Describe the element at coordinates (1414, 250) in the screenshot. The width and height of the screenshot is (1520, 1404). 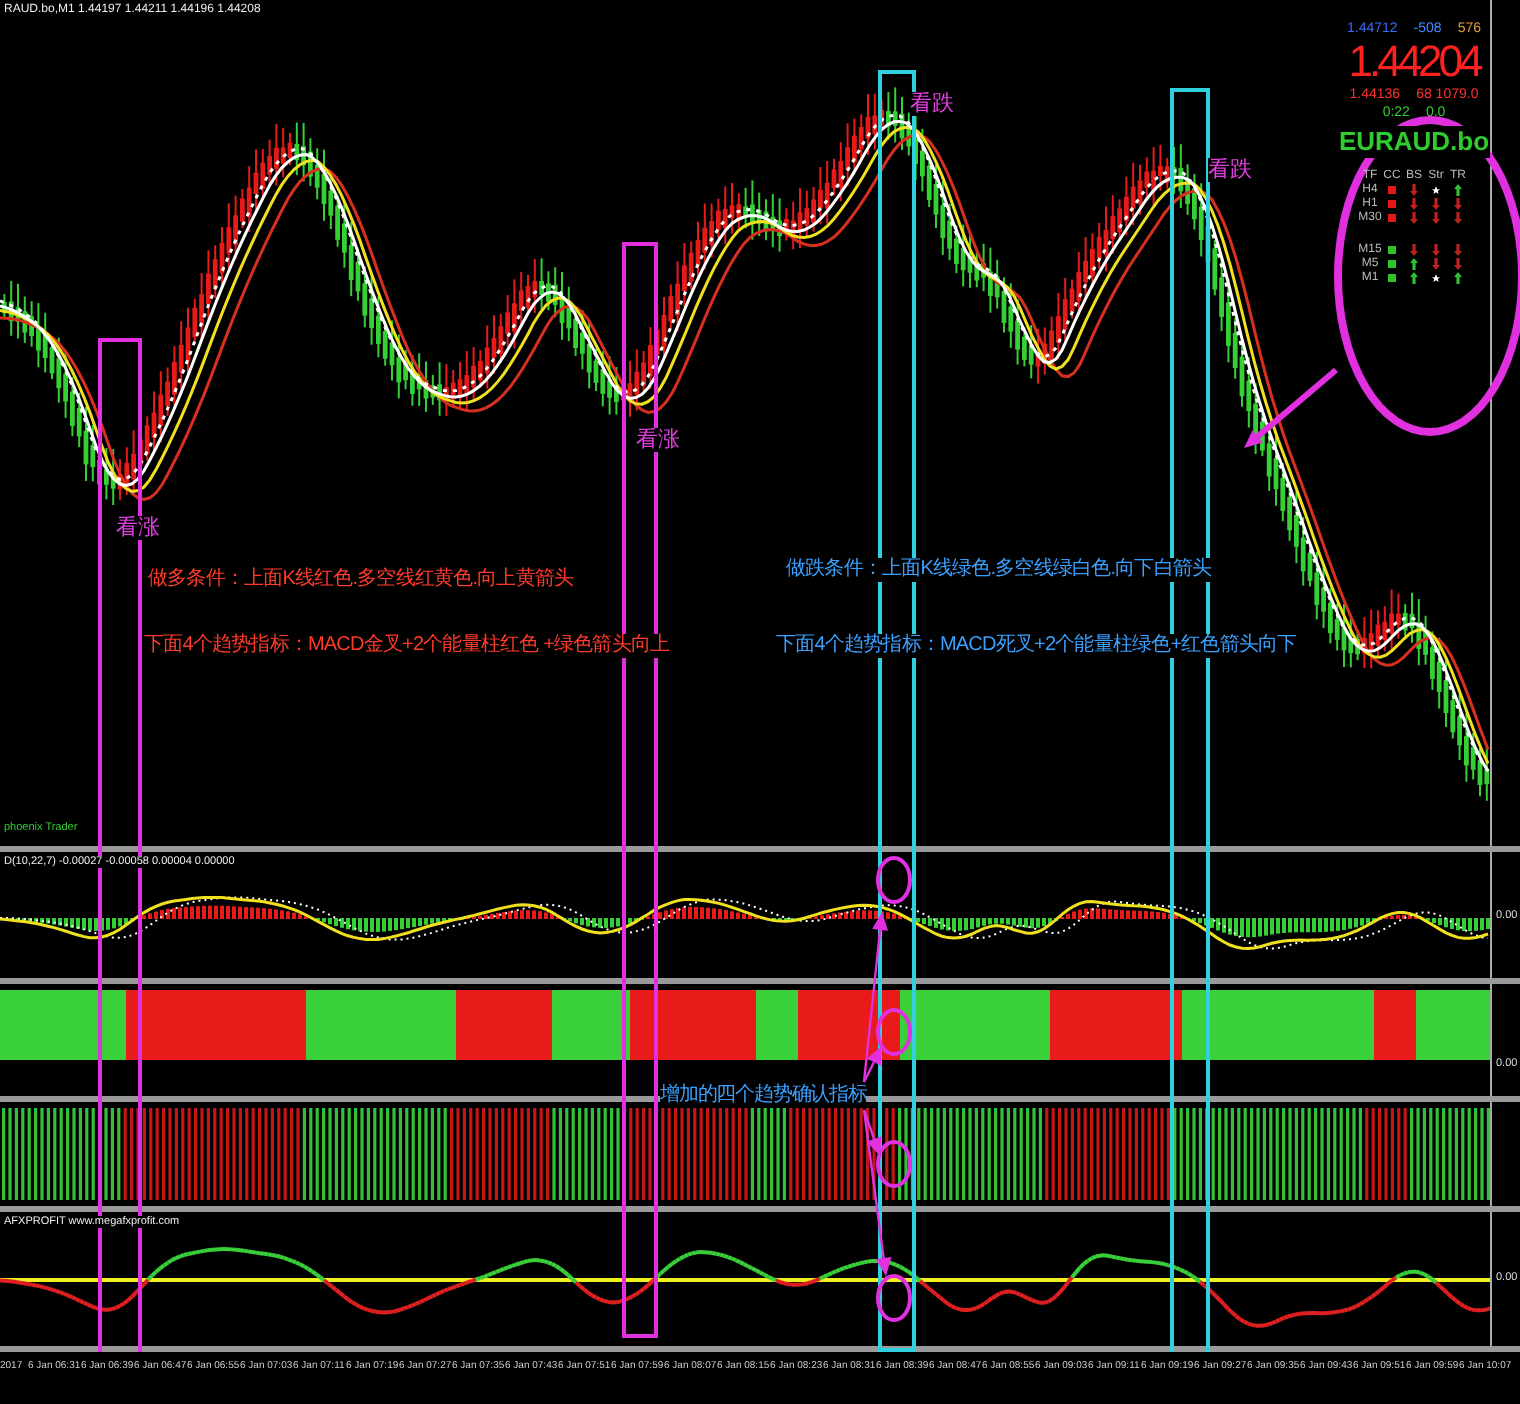
I see `arrow-down-icon` at that location.